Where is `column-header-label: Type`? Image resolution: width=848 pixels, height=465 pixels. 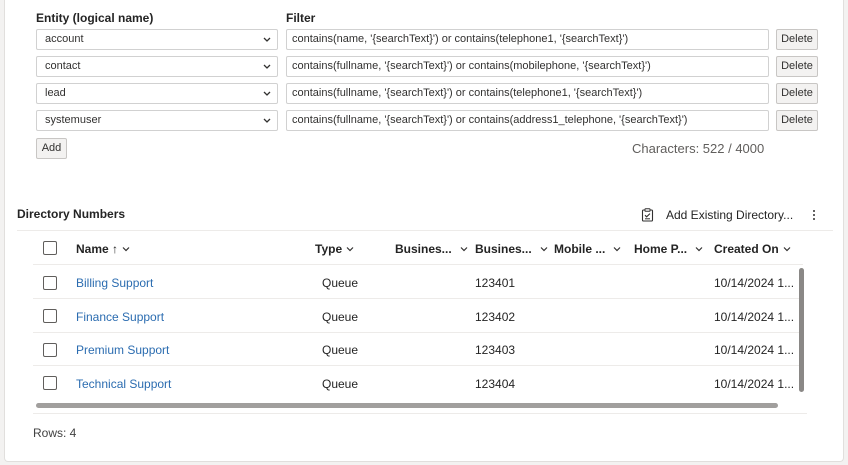
column-header-label: Type is located at coordinates (329, 249).